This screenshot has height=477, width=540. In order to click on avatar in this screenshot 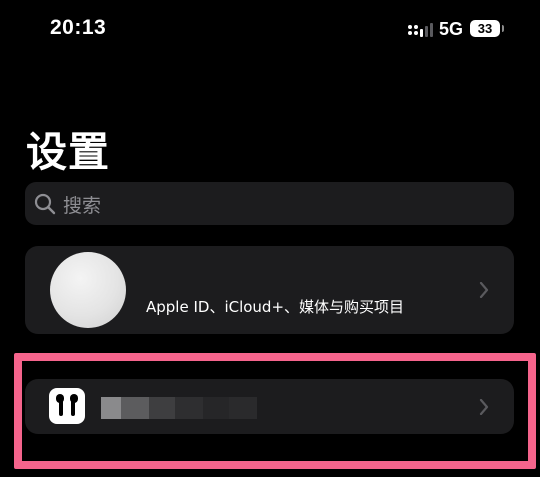, I will do `click(88, 290)`.